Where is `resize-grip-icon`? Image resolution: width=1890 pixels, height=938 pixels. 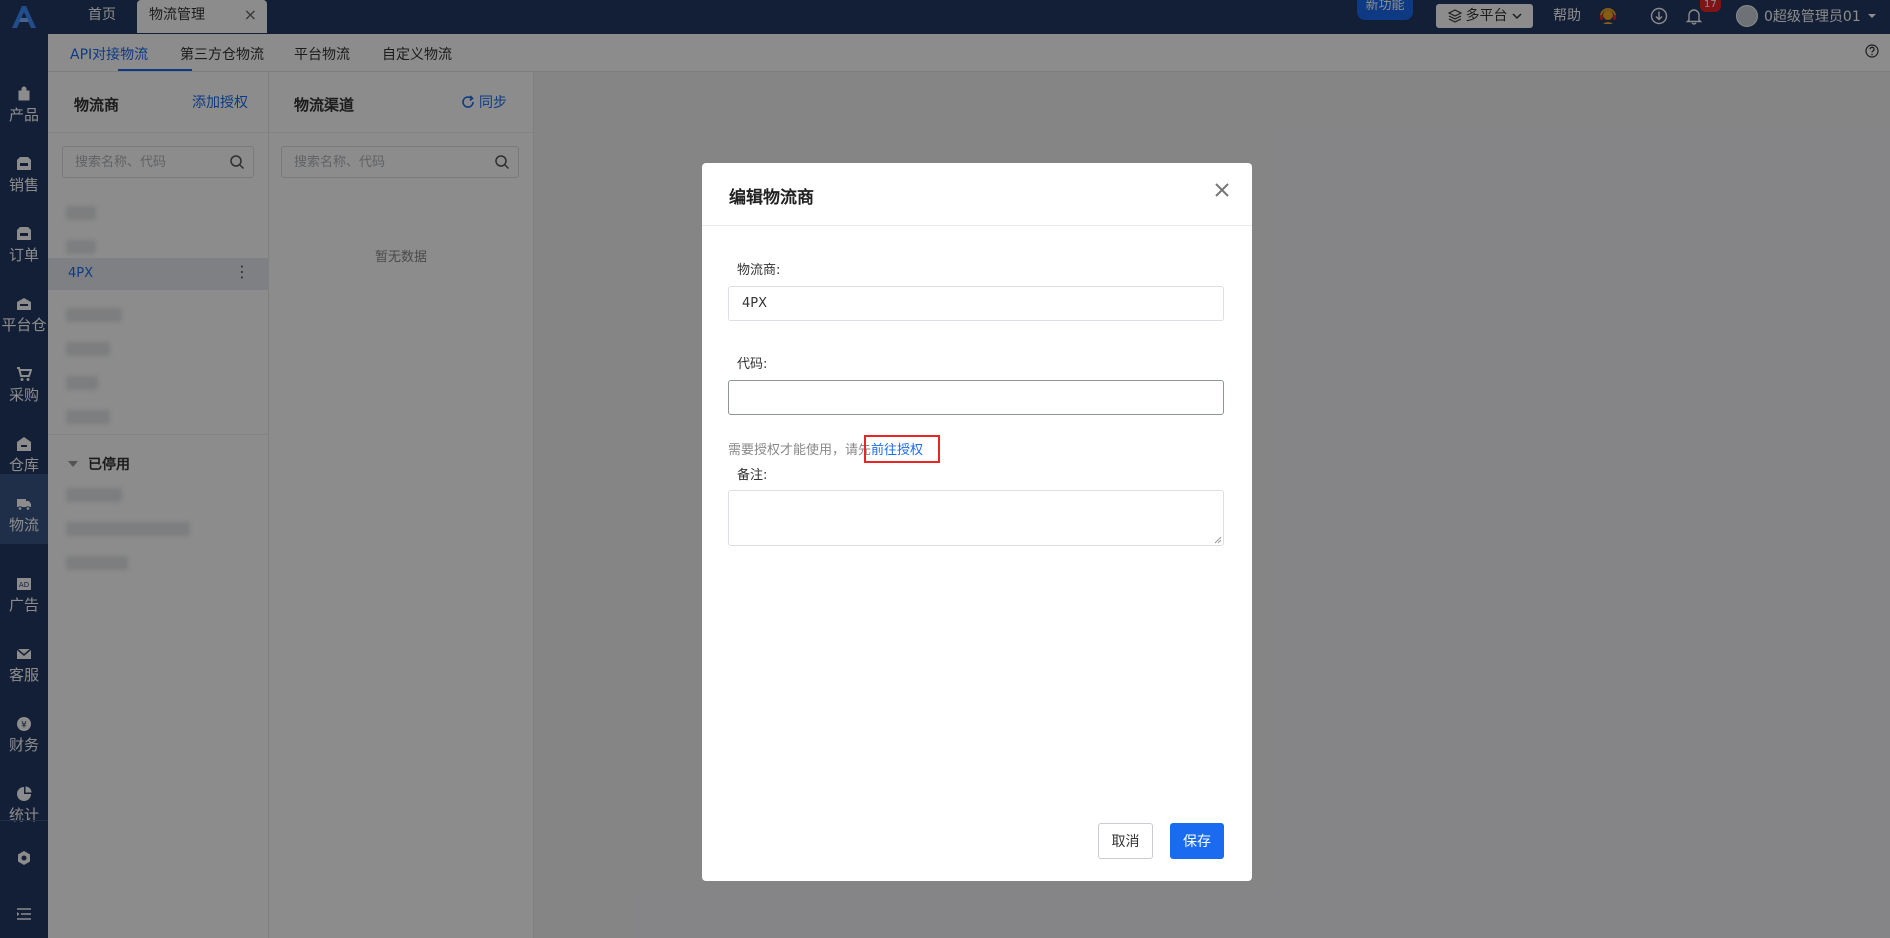 resize-grip-icon is located at coordinates (1218, 540).